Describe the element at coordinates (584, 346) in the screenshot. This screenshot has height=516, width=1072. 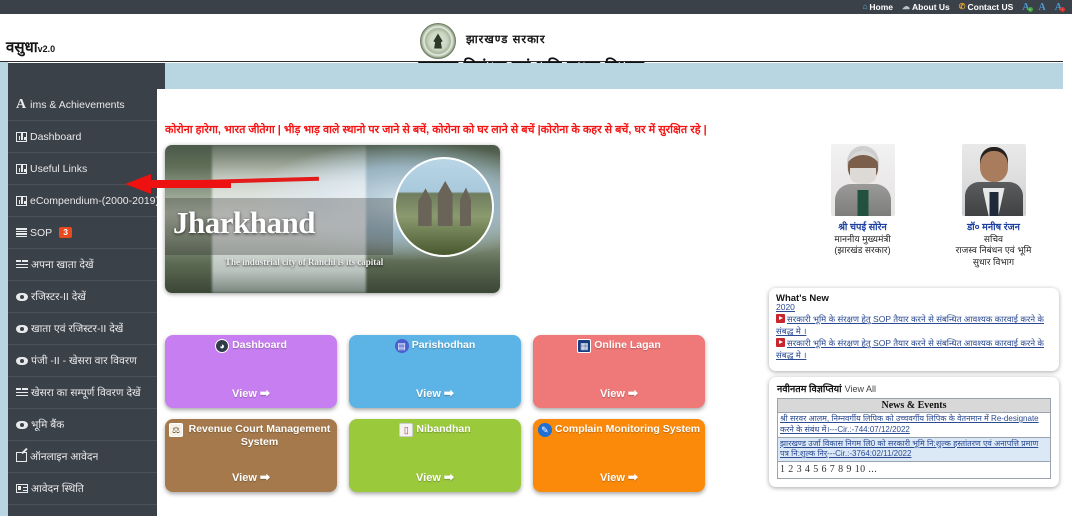
I see `online-lagan-bank-icon: ▦` at that location.